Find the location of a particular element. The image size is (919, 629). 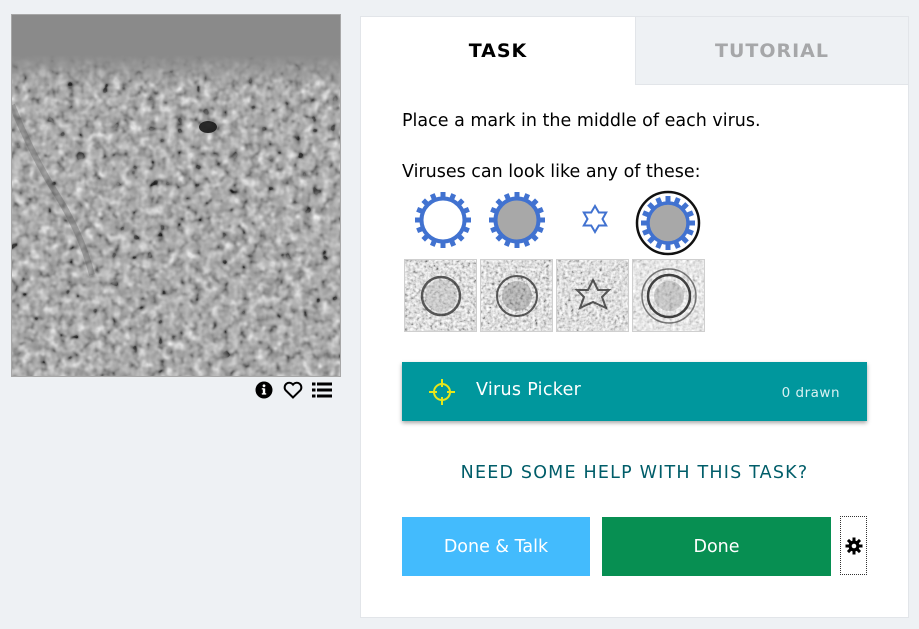

settings-button is located at coordinates (853, 545).